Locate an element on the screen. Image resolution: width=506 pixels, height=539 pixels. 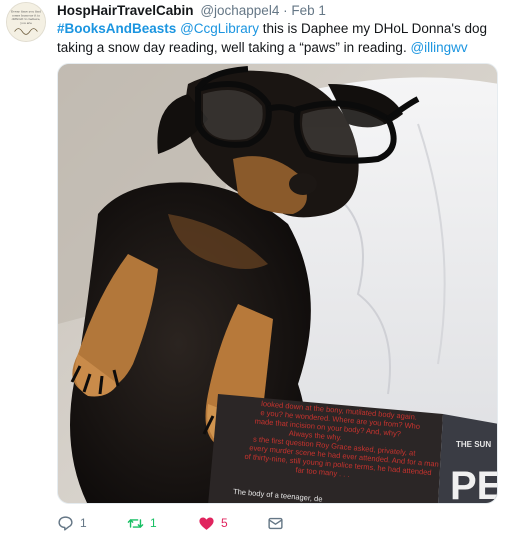
like-button: 5 is located at coordinates (213, 523).